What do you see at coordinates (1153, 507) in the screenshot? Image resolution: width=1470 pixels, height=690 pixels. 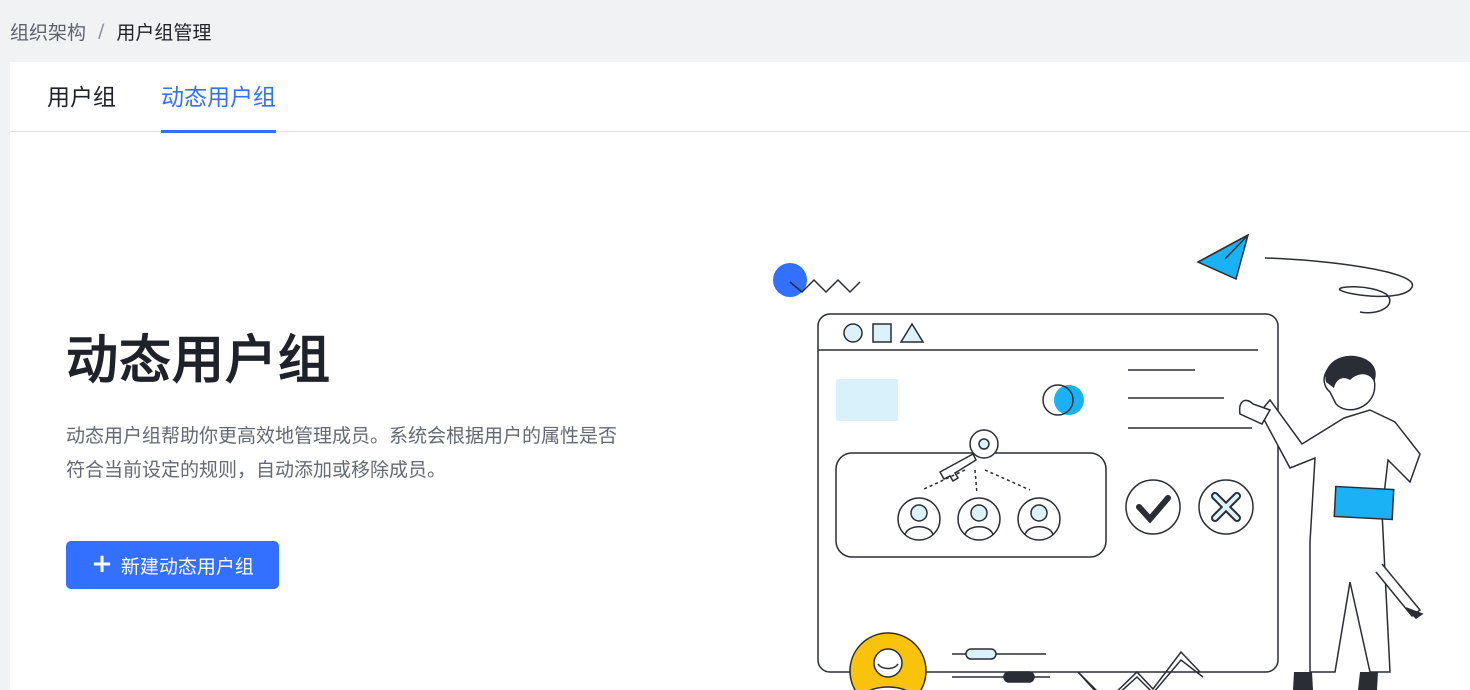 I see `check-circle-icon` at bounding box center [1153, 507].